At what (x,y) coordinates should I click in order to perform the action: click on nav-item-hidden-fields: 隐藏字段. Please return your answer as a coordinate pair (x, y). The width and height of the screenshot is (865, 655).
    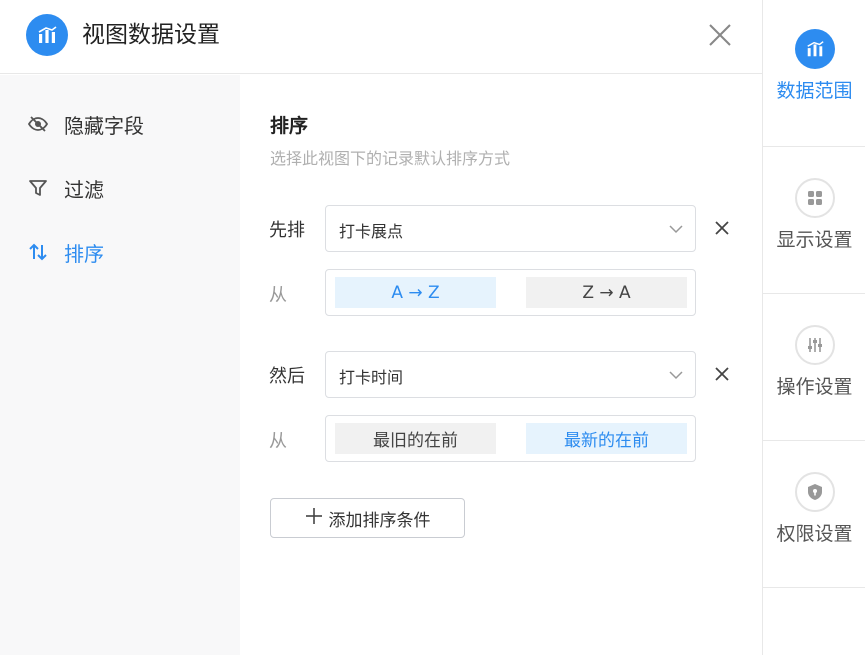
    Looking at the image, I should click on (120, 124).